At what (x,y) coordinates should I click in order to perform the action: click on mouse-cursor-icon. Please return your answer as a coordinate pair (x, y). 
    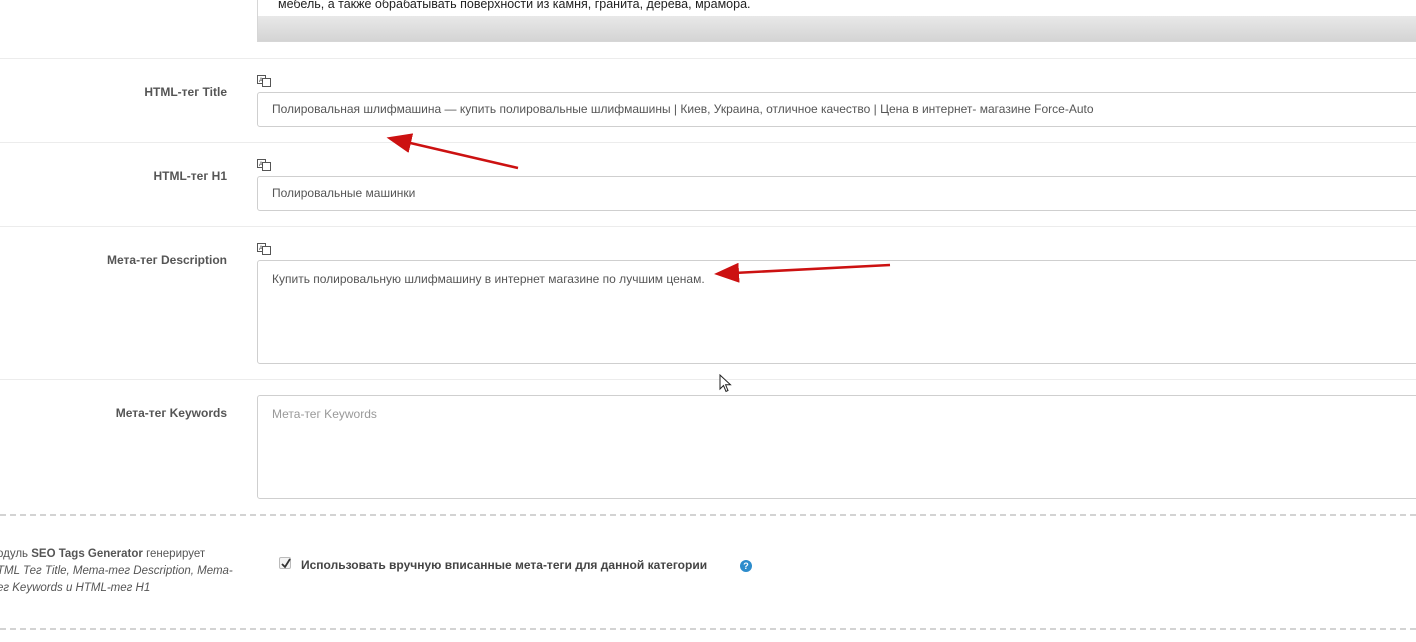
    Looking at the image, I should click on (725, 383).